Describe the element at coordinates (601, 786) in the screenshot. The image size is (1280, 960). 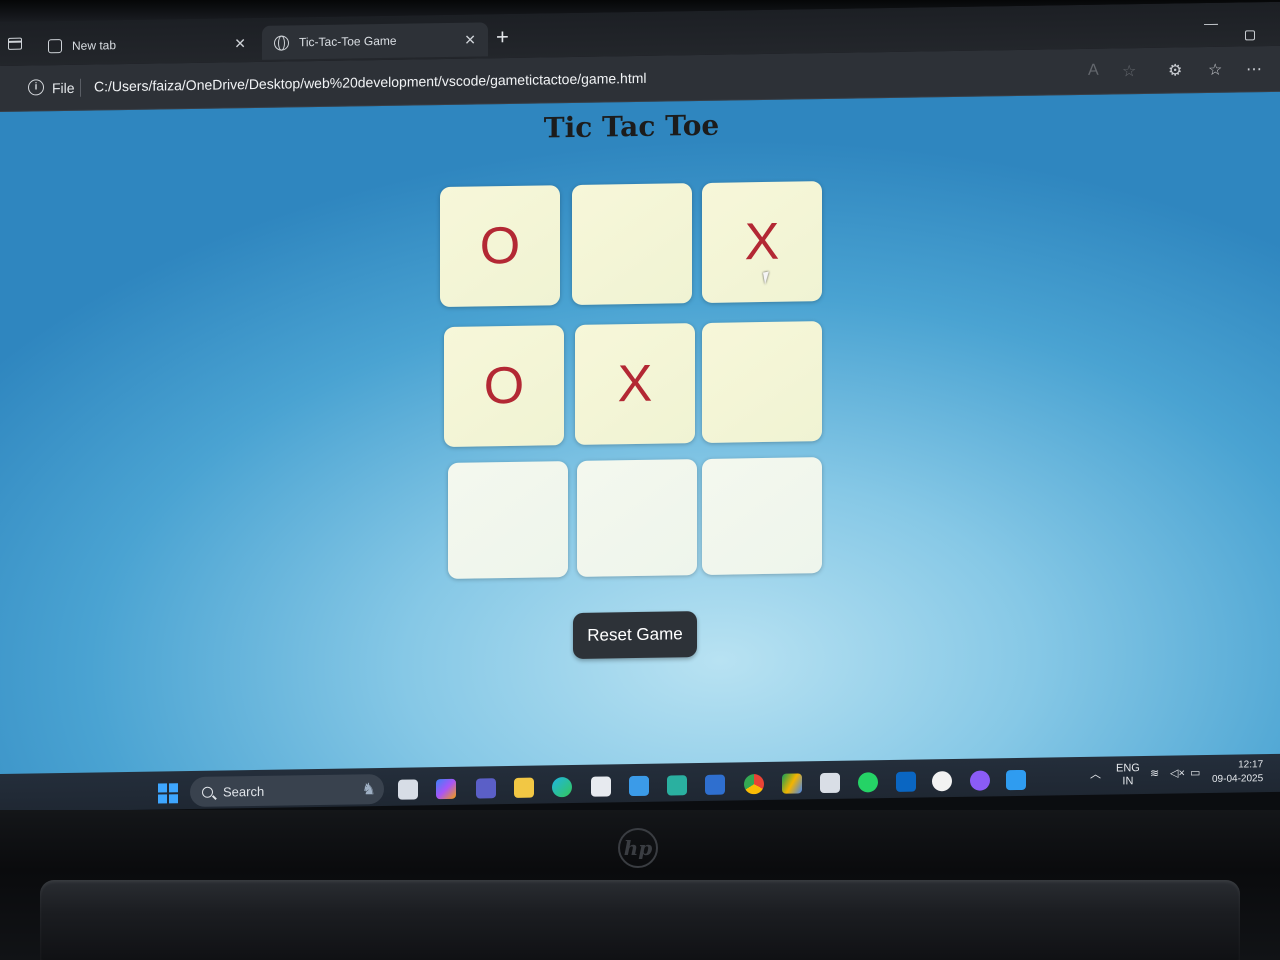
I see `store-icon` at that location.